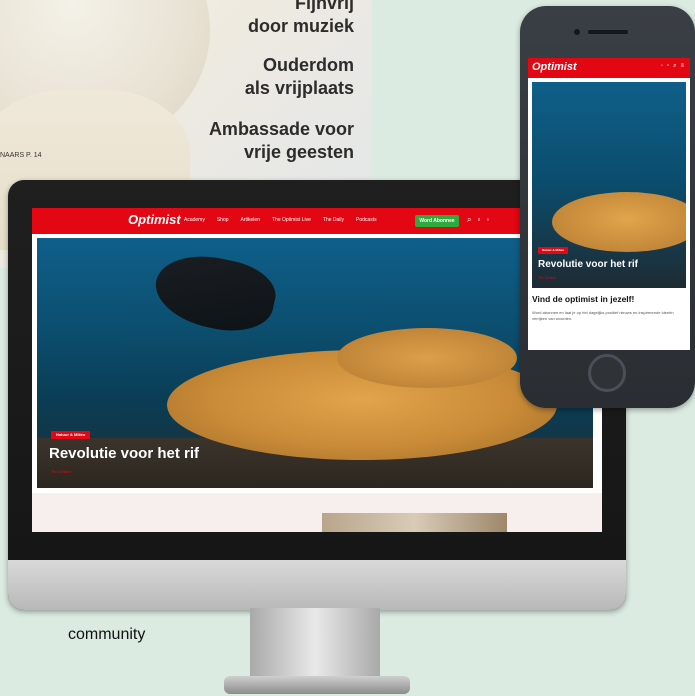 Image resolution: width=695 pixels, height=696 pixels. I want to click on mobile-hero-title: Revolutie voor het rif, so click(588, 264).